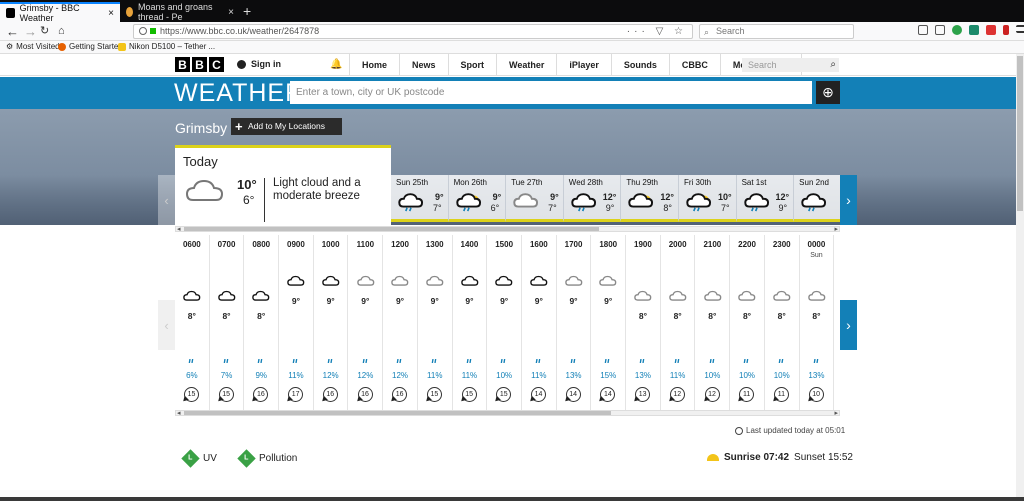 The height and width of the screenshot is (501, 1024). I want to click on page-actions-icons: ··· ▽ ☆, so click(657, 31).